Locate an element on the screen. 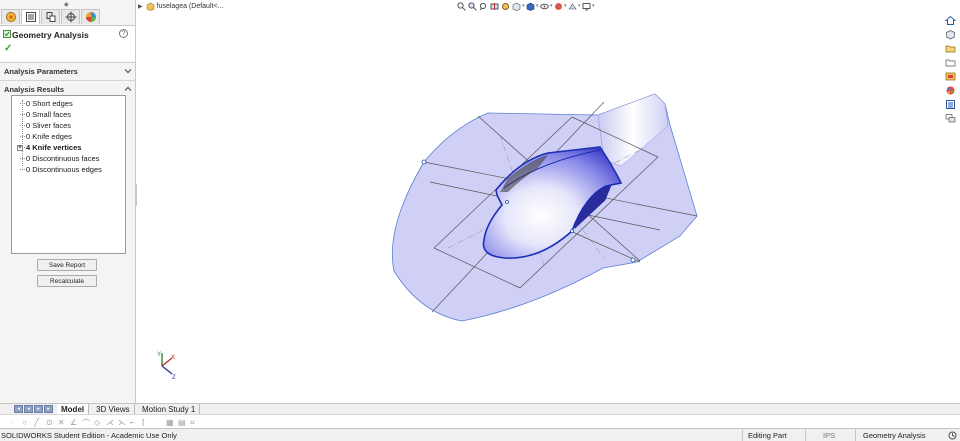  forum-icon is located at coordinates (950, 118).